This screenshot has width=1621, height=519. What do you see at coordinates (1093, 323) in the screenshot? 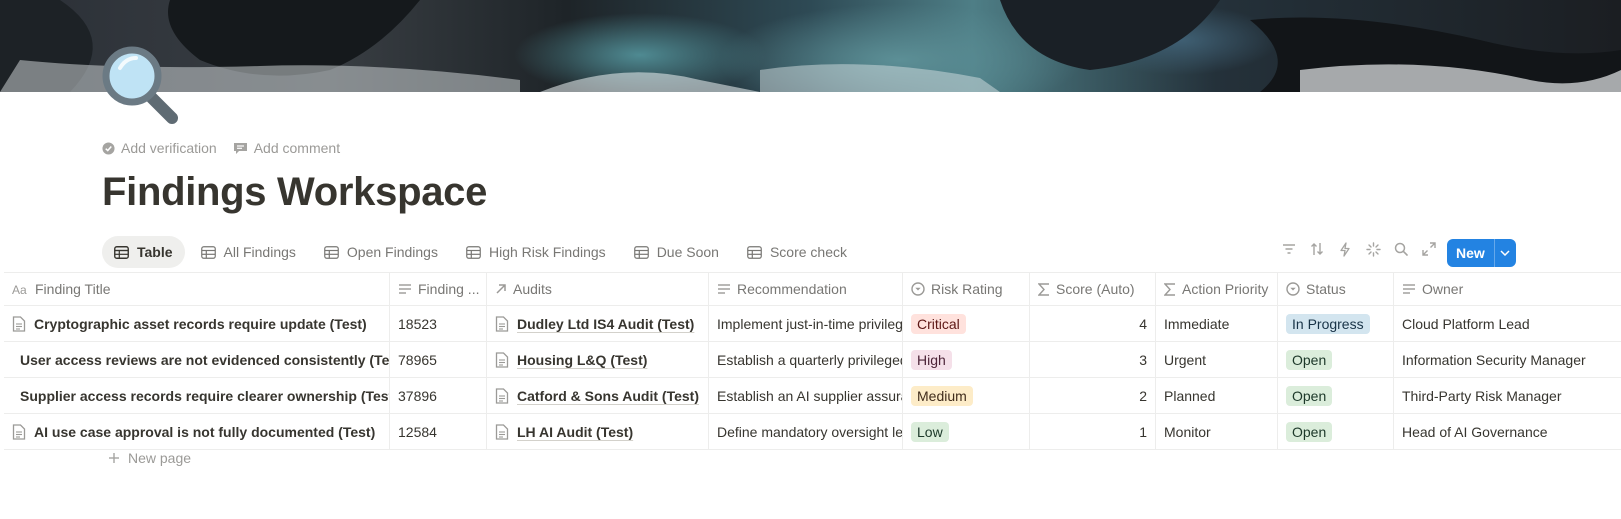
I see `score-cell: 4` at bounding box center [1093, 323].